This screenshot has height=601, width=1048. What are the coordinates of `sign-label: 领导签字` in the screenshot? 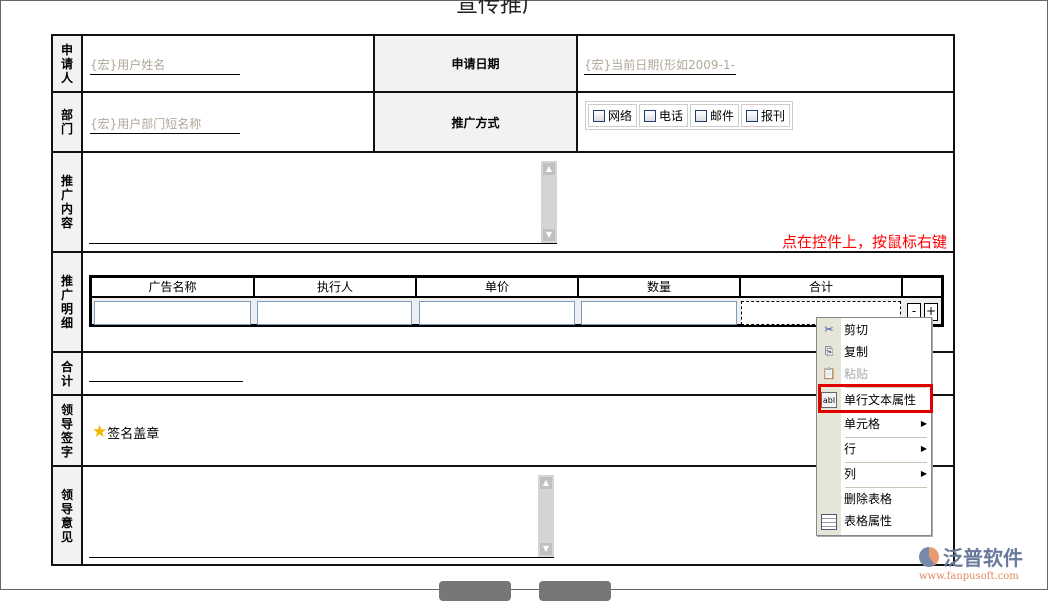 It's located at (66, 430).